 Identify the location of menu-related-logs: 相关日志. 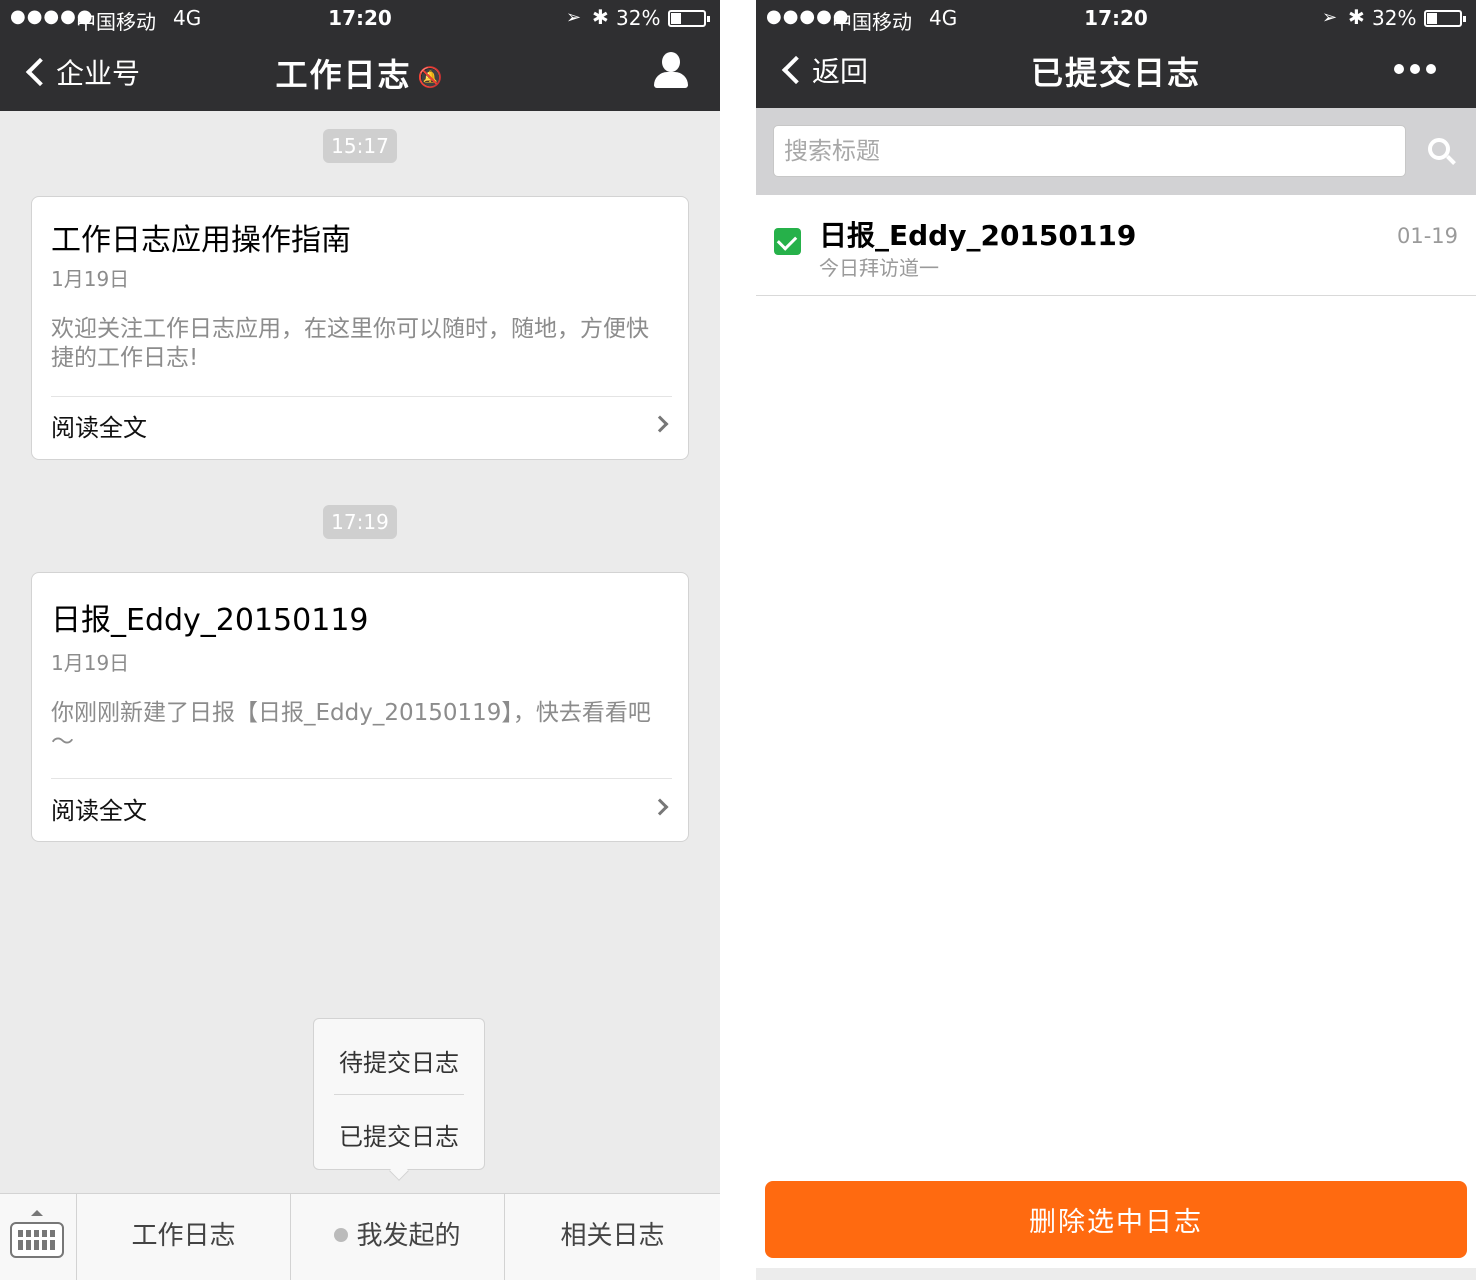
(612, 1237).